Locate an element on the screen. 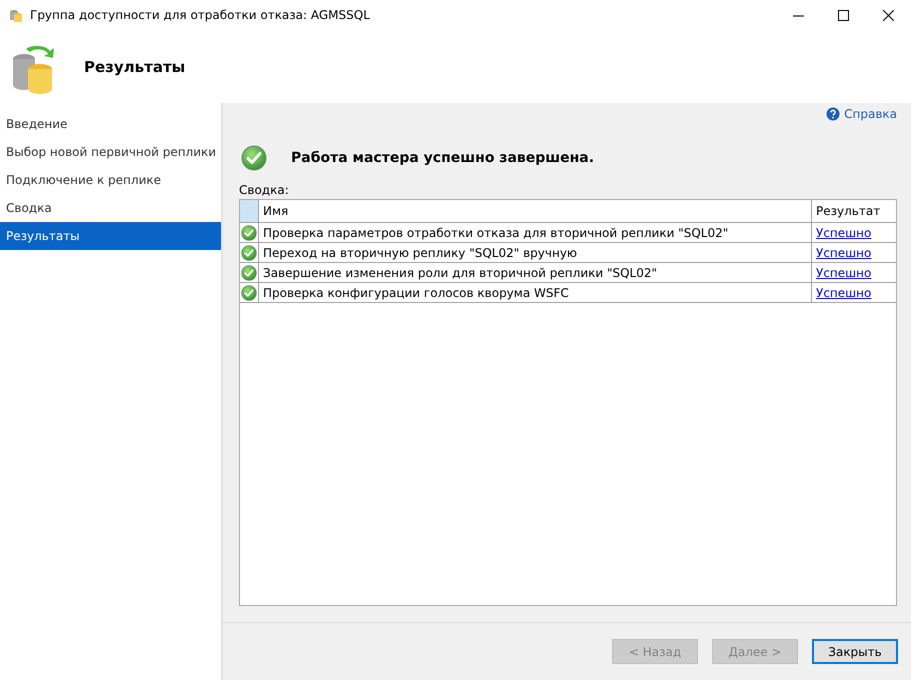 The width and height of the screenshot is (911, 680). table-cell-text: Проверка параметров отработки отказа для вторичной реплики "SQL02" is located at coordinates (496, 233).